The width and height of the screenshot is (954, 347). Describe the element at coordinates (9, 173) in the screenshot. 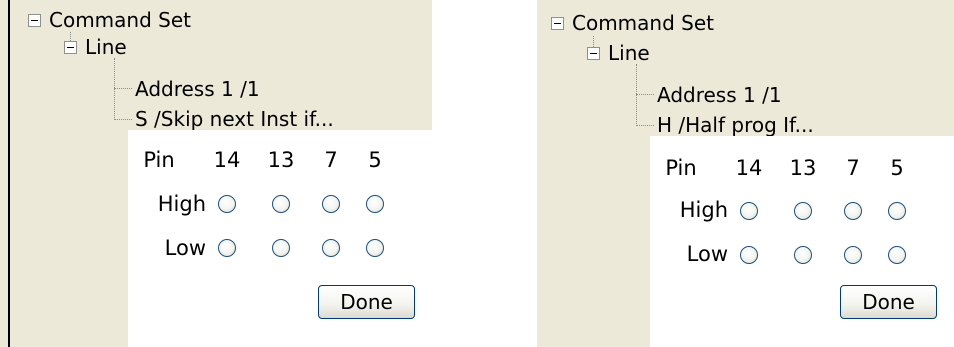

I see `panel-border` at that location.